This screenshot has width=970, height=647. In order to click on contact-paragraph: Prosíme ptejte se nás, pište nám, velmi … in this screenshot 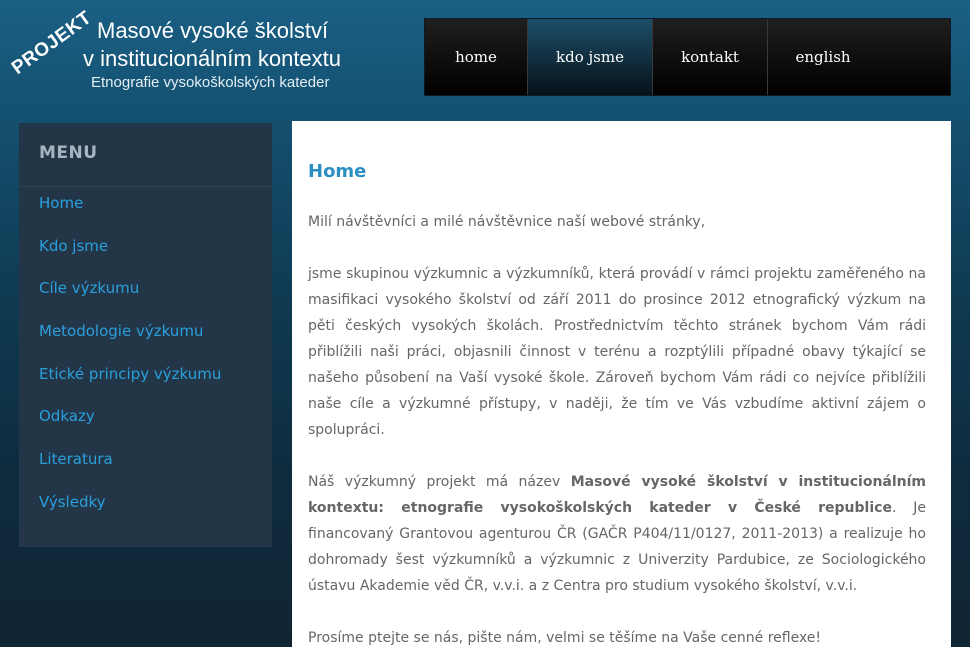, I will do `click(565, 638)`.